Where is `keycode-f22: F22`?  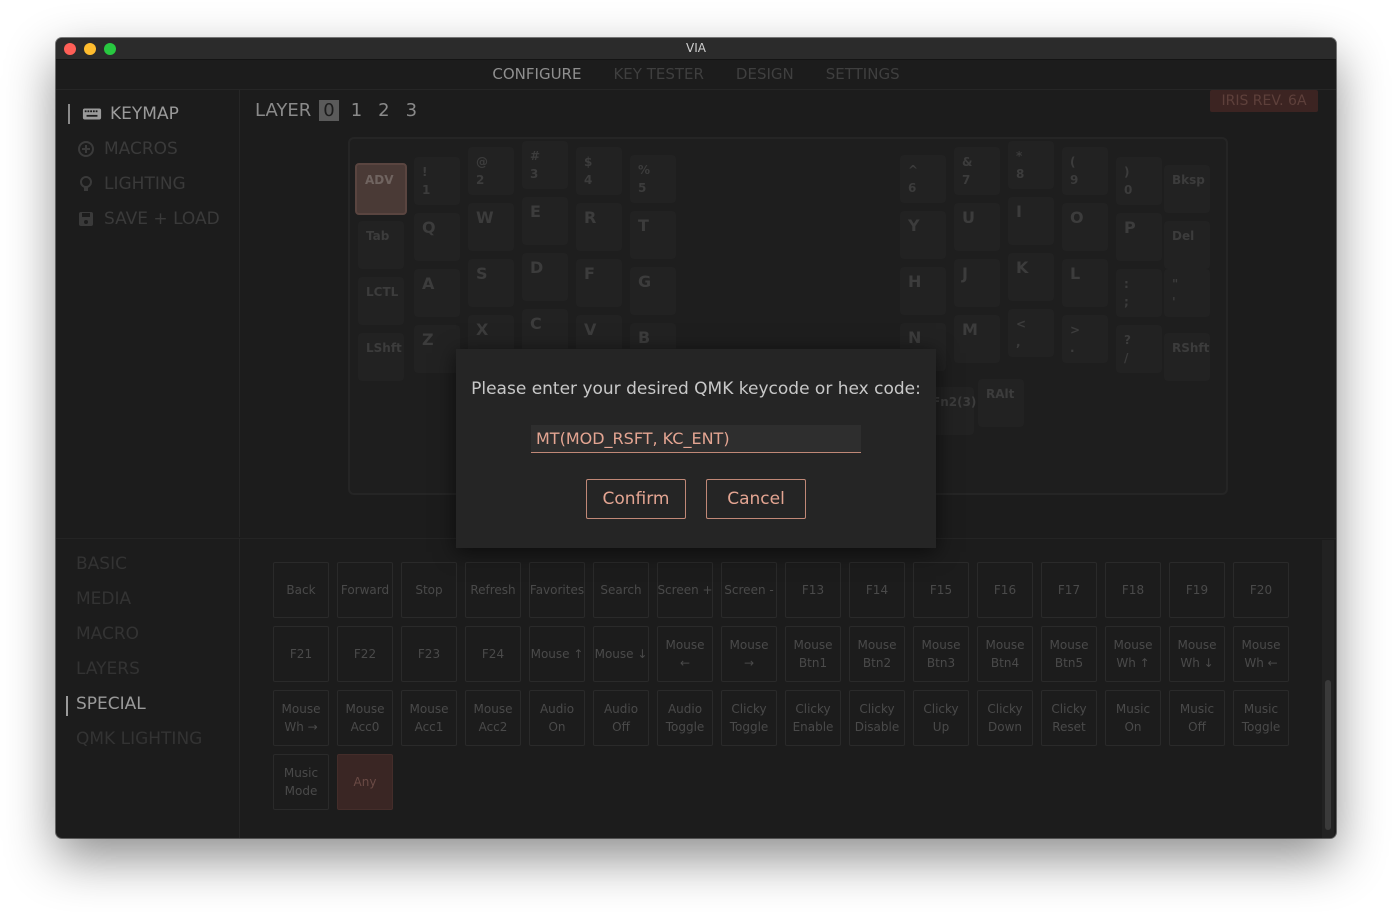 keycode-f22: F22 is located at coordinates (365, 654).